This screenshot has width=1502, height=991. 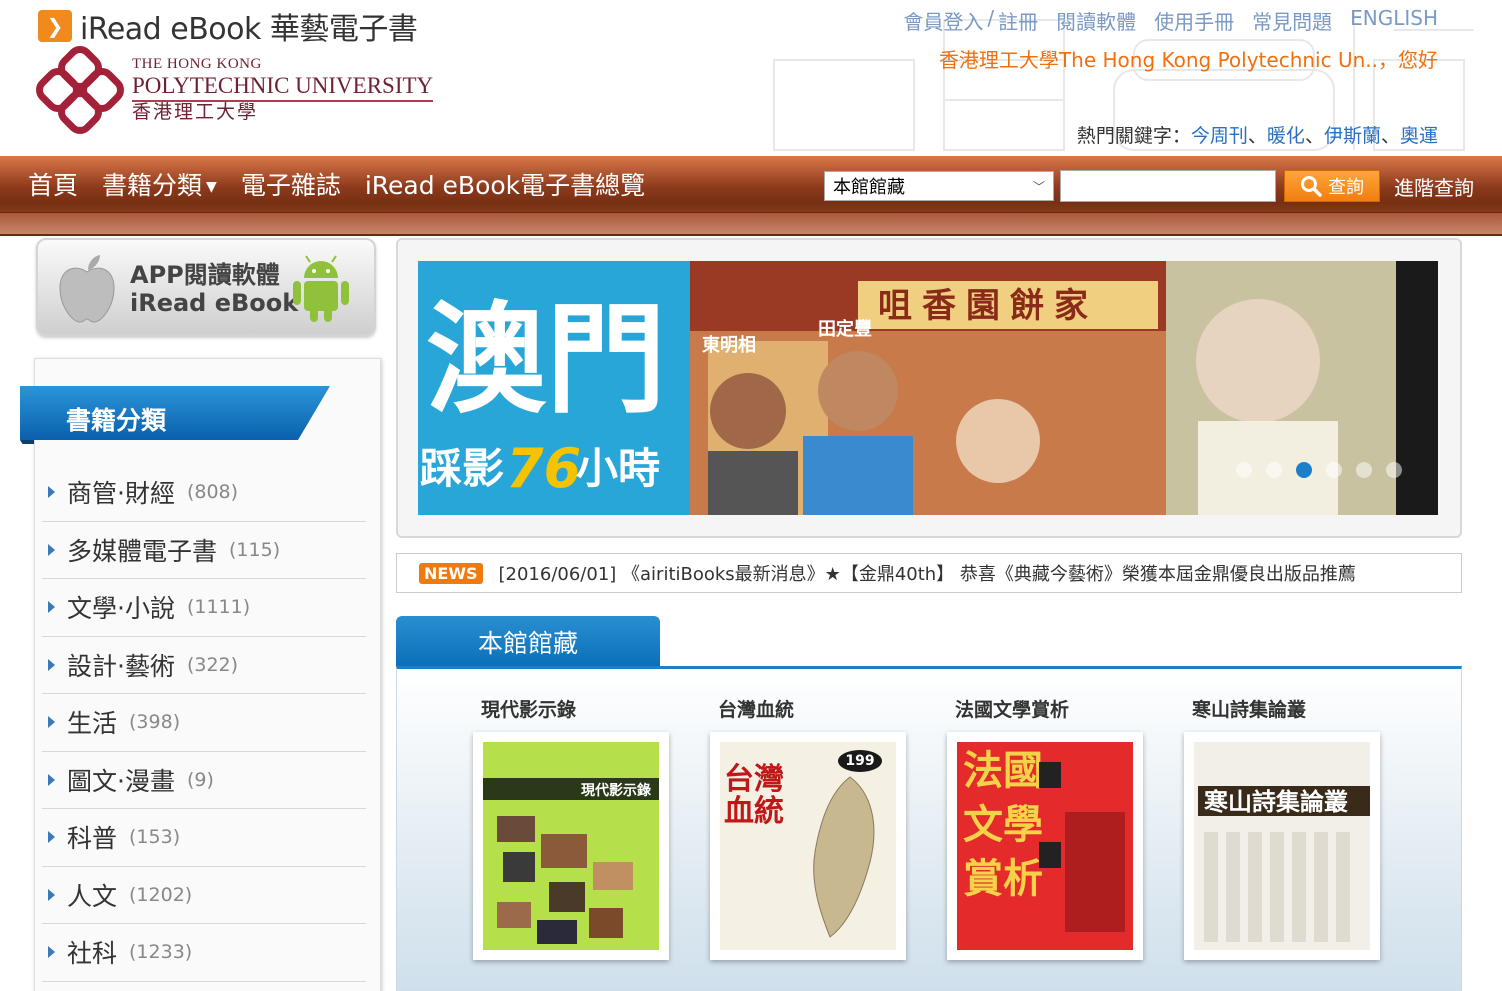 I want to click on nav-home: 首頁, so click(x=53, y=184).